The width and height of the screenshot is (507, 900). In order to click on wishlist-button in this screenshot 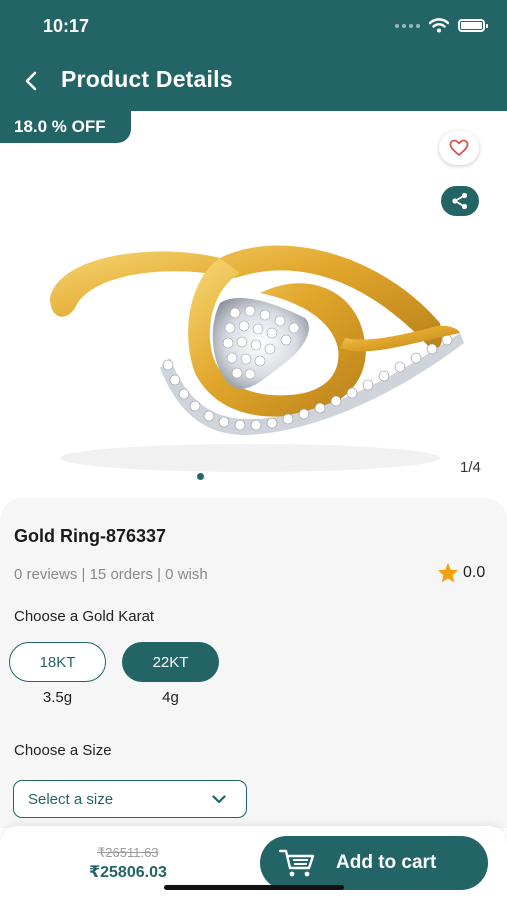, I will do `click(459, 148)`.